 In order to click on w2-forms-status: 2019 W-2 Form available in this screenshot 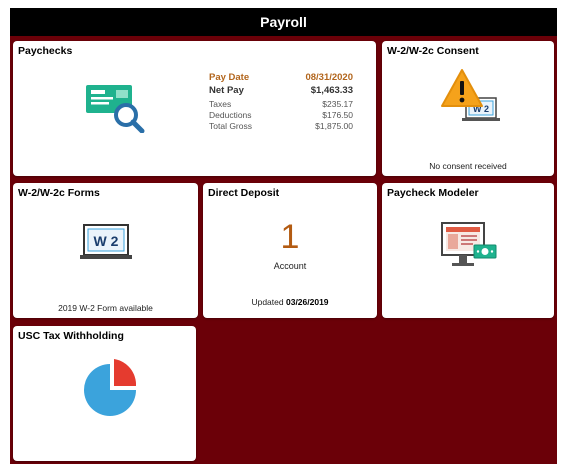, I will do `click(105, 308)`.